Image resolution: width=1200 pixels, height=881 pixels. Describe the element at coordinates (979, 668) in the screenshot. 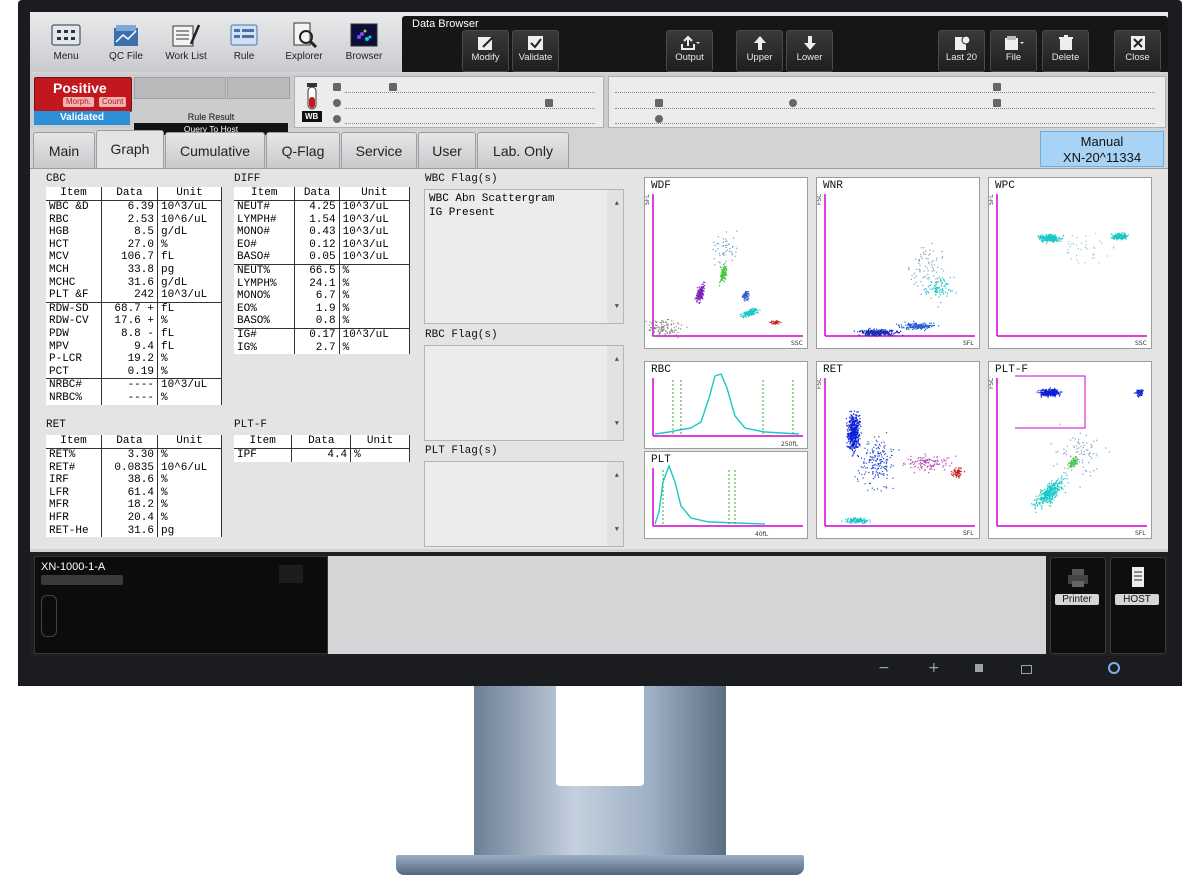

I see `menu-control-icon` at that location.